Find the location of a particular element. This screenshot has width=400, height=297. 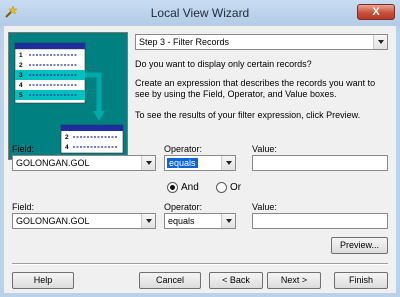

right-row-number: 2 is located at coordinates (67, 137).